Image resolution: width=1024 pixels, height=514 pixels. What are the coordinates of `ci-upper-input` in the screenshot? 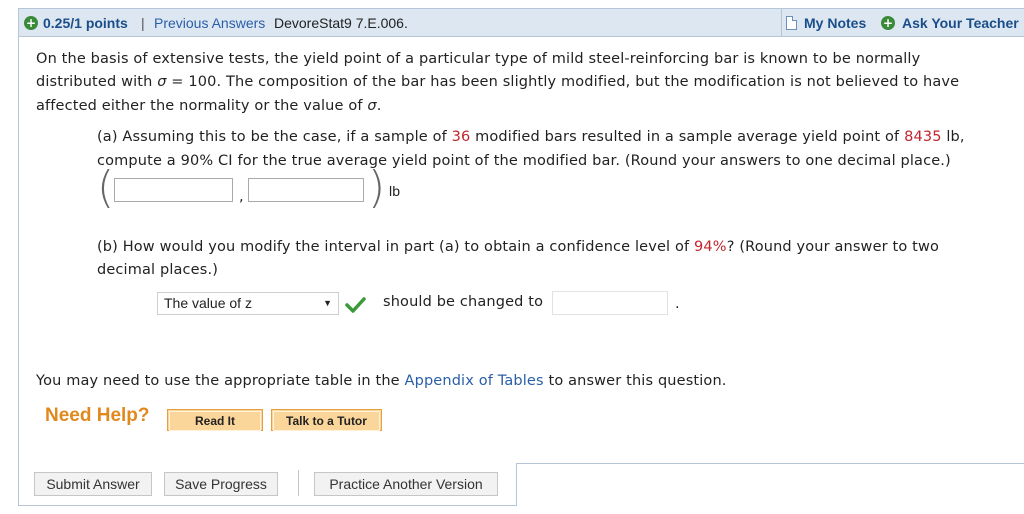 It's located at (306, 190).